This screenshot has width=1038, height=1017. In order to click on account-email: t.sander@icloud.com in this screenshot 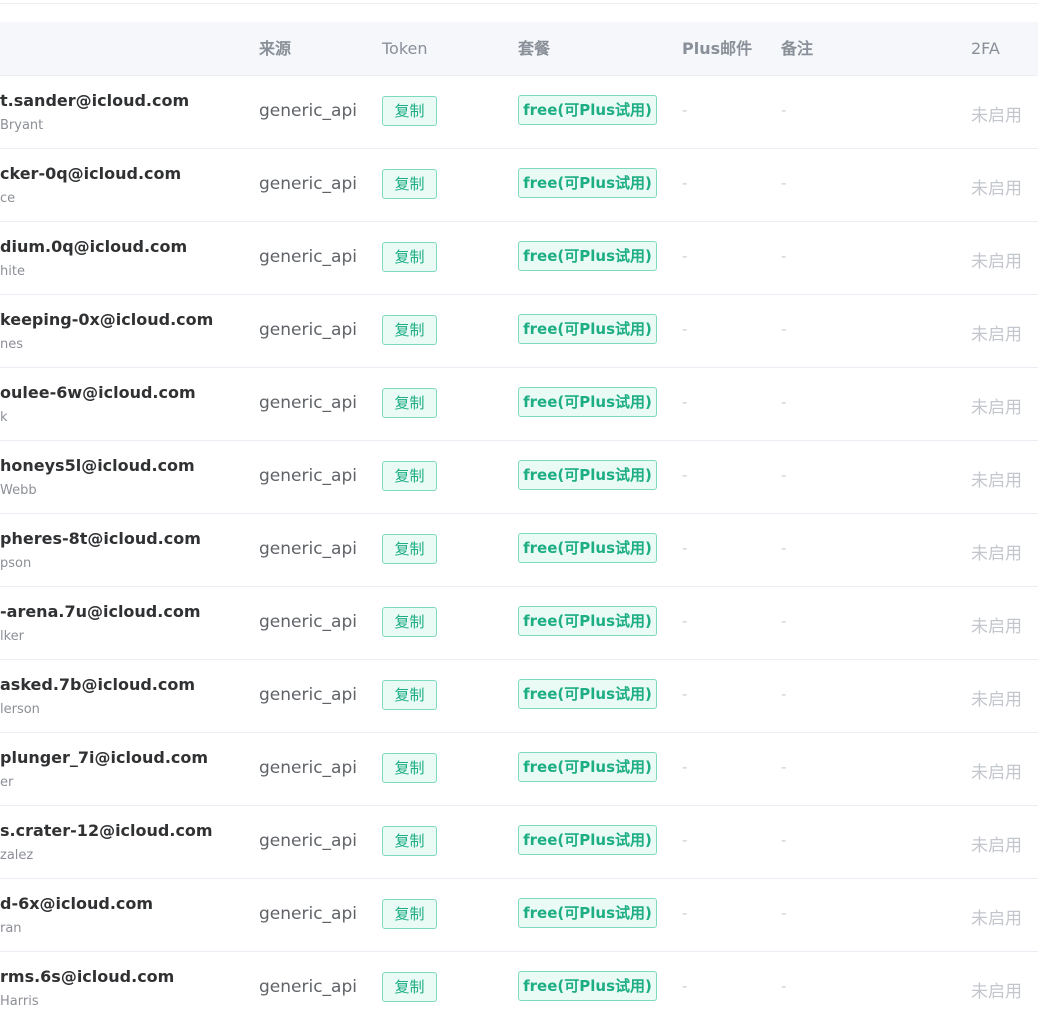, I will do `click(95, 100)`.